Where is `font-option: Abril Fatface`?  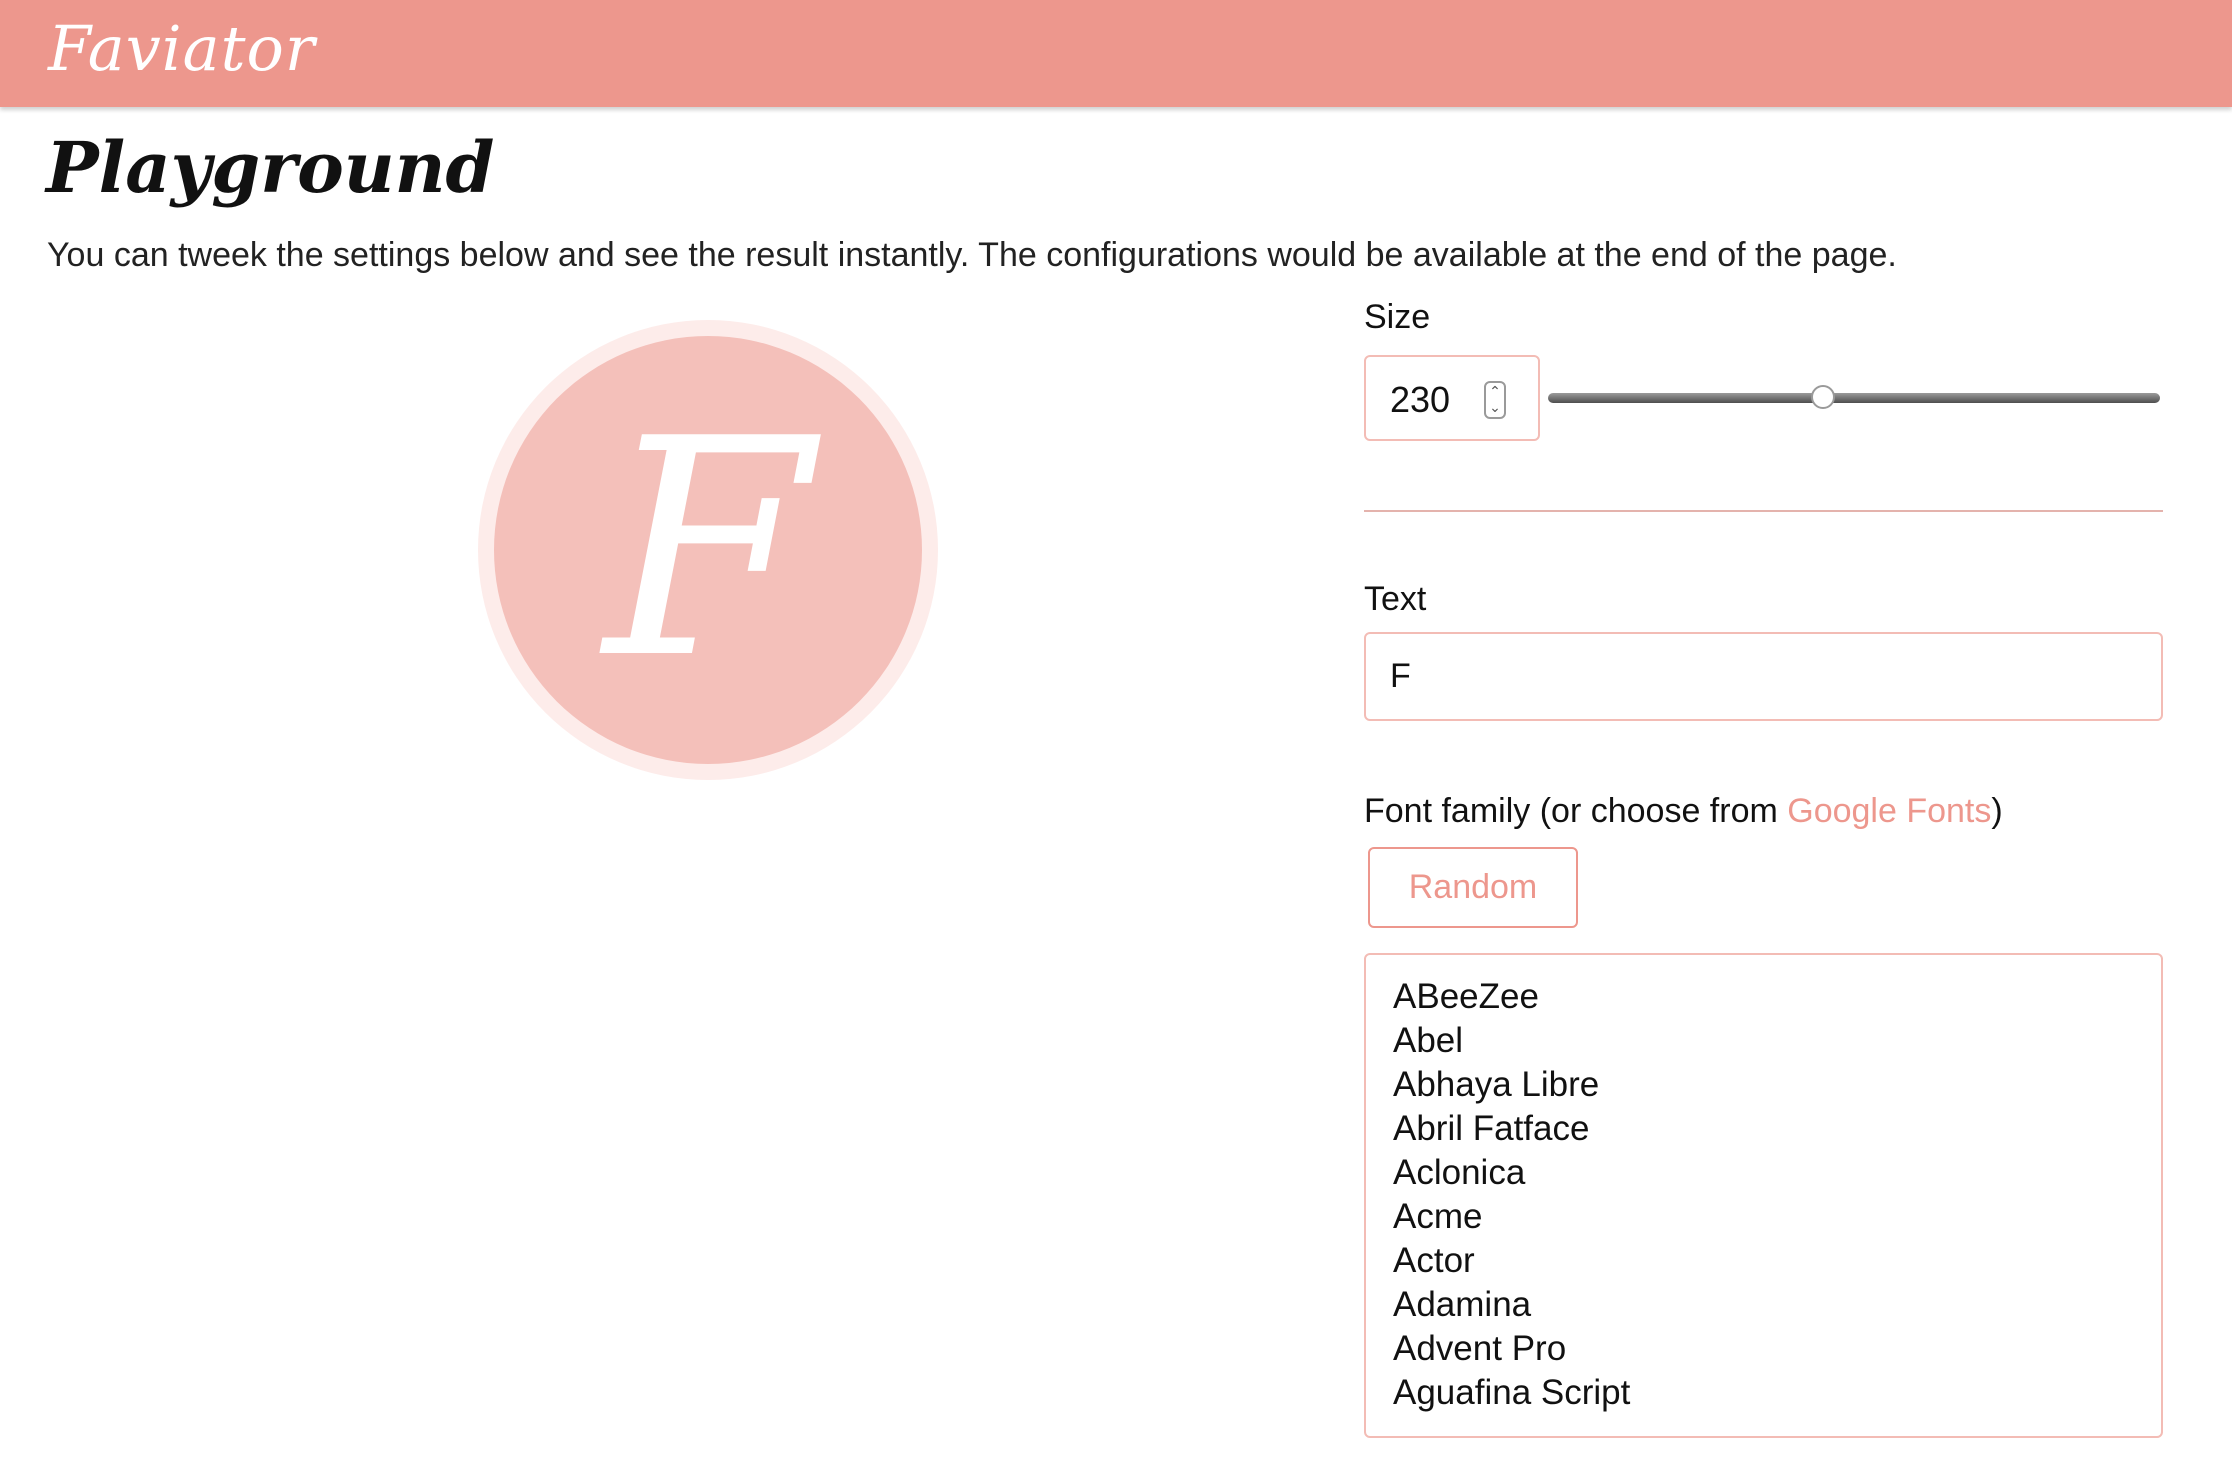
font-option: Abril Fatface is located at coordinates (1777, 1129).